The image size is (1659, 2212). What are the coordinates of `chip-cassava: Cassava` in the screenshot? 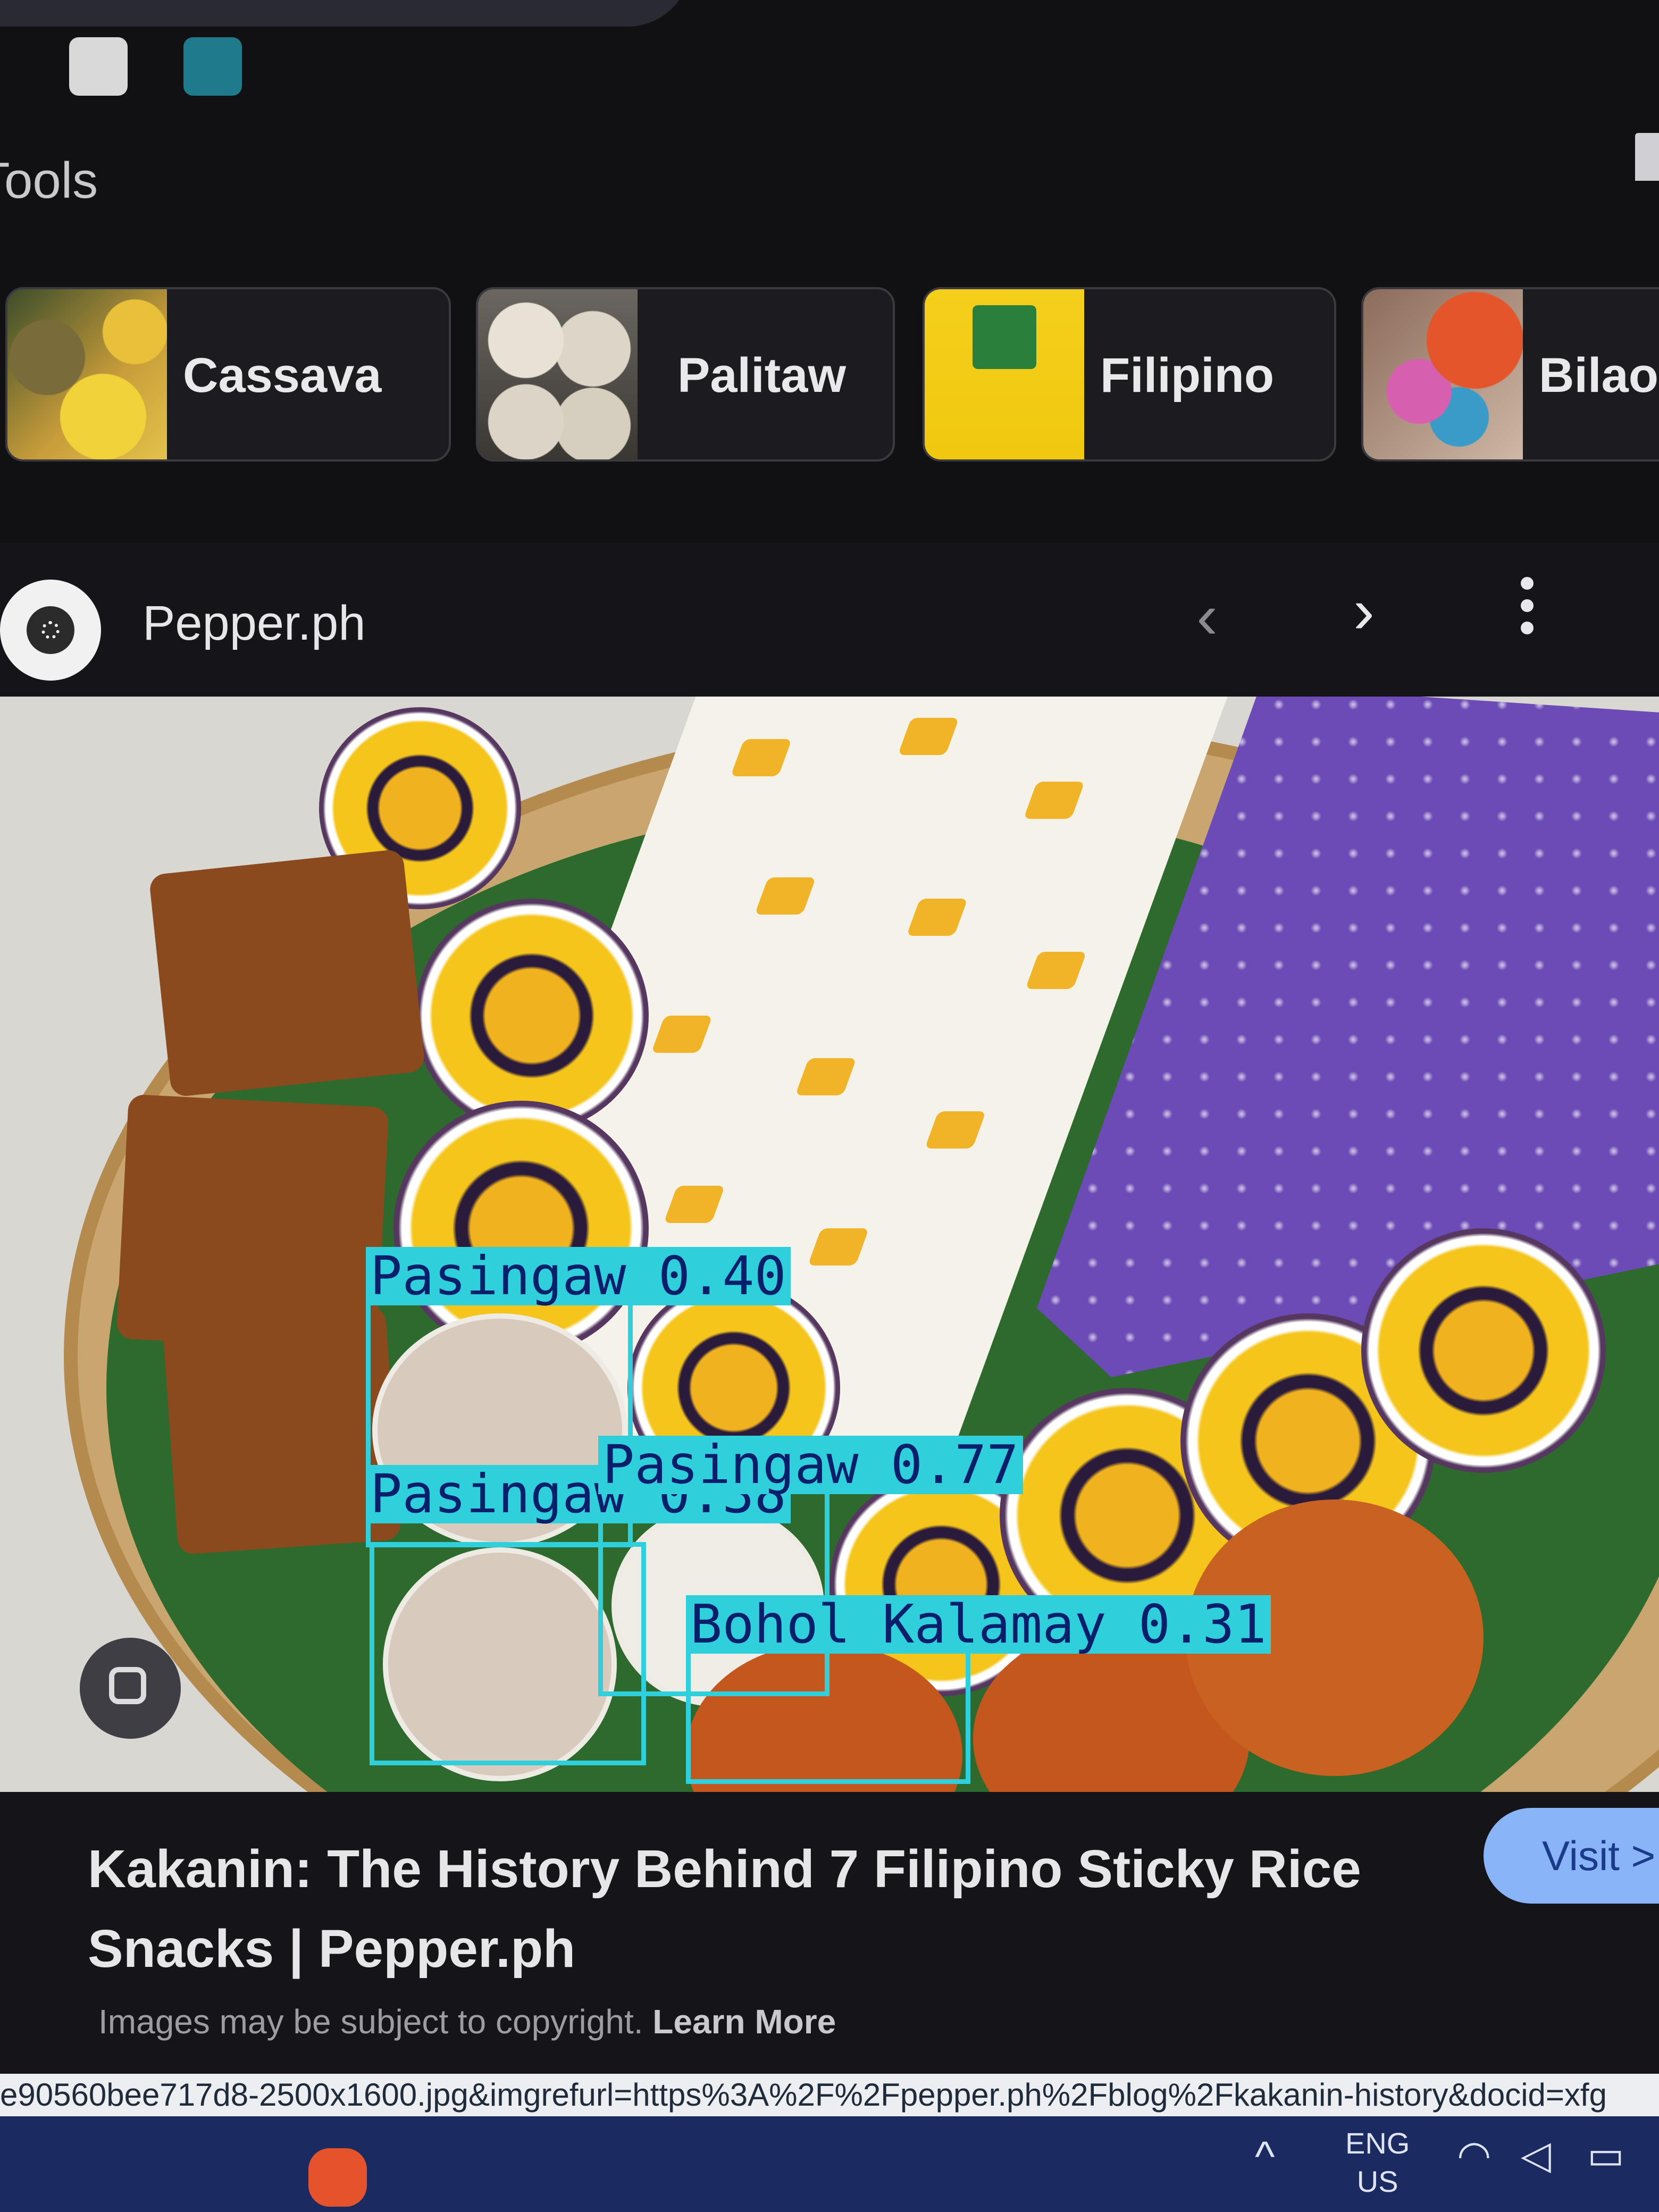 It's located at (228, 374).